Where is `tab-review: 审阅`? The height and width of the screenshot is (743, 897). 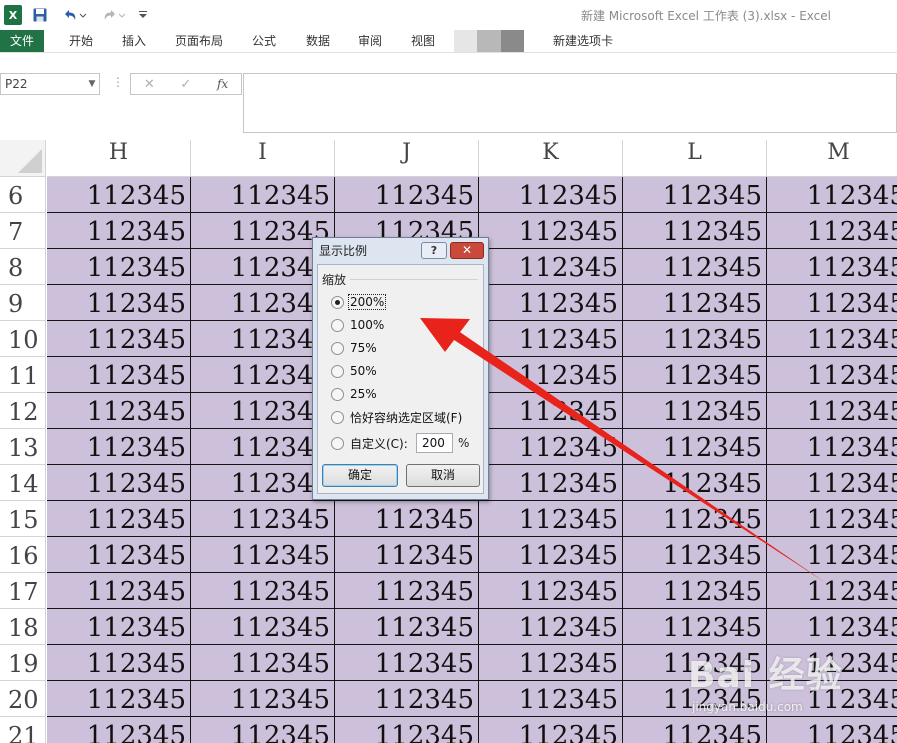 tab-review: 审阅 is located at coordinates (370, 41).